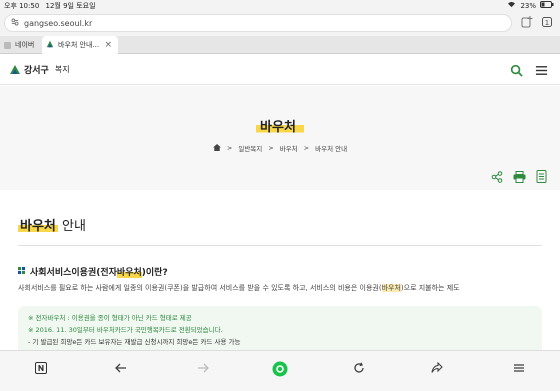 This screenshot has width=560, height=391. Describe the element at coordinates (62, 69) in the screenshot. I see `logo-sub: 복지` at that location.